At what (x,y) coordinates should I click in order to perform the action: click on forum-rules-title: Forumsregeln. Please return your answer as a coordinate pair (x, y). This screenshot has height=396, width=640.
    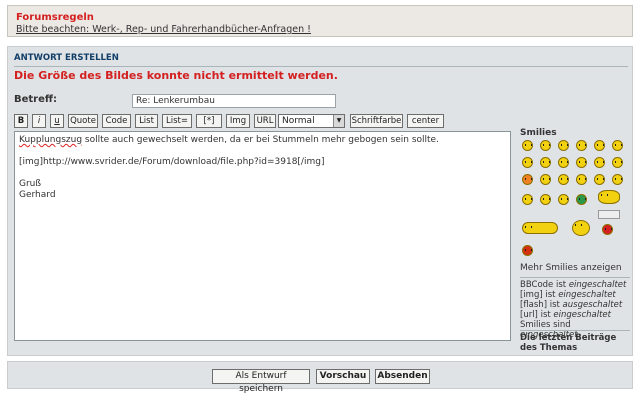
    Looking at the image, I should click on (55, 17).